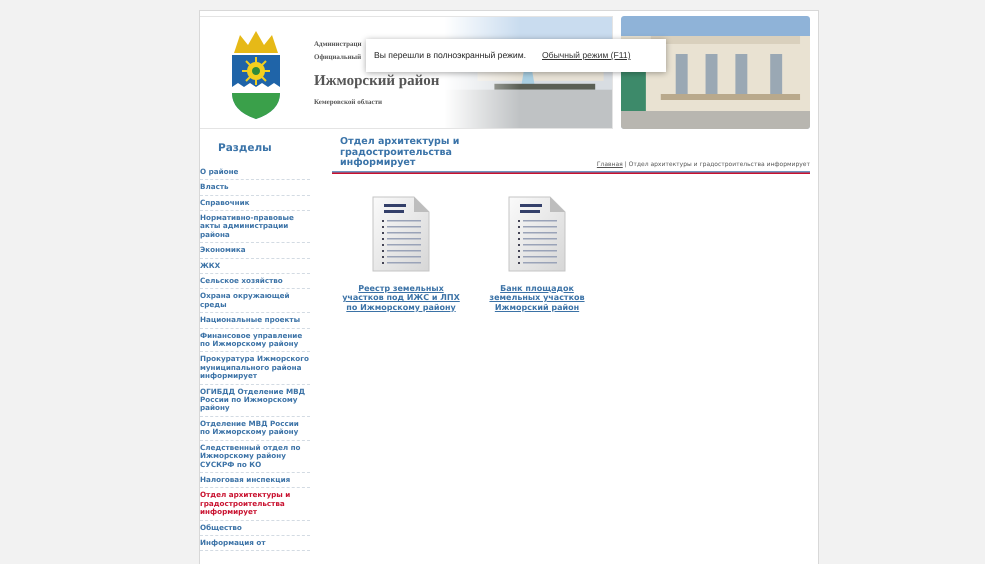  Describe the element at coordinates (401, 298) in the screenshot. I see `document-link: Реестр земельных участков под ИЖС и ЛПХ по Ижморскому району` at that location.